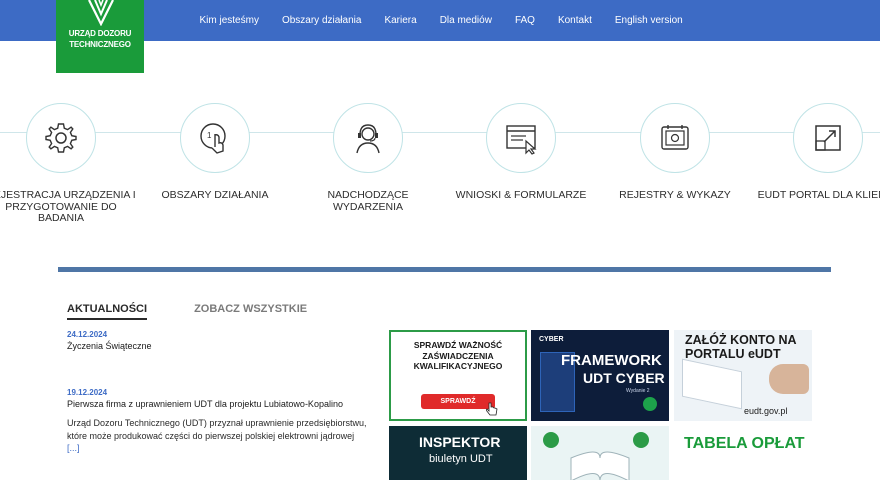  Describe the element at coordinates (766, 411) in the screenshot. I see `eudt-url: eudt.gov.pl` at that location.